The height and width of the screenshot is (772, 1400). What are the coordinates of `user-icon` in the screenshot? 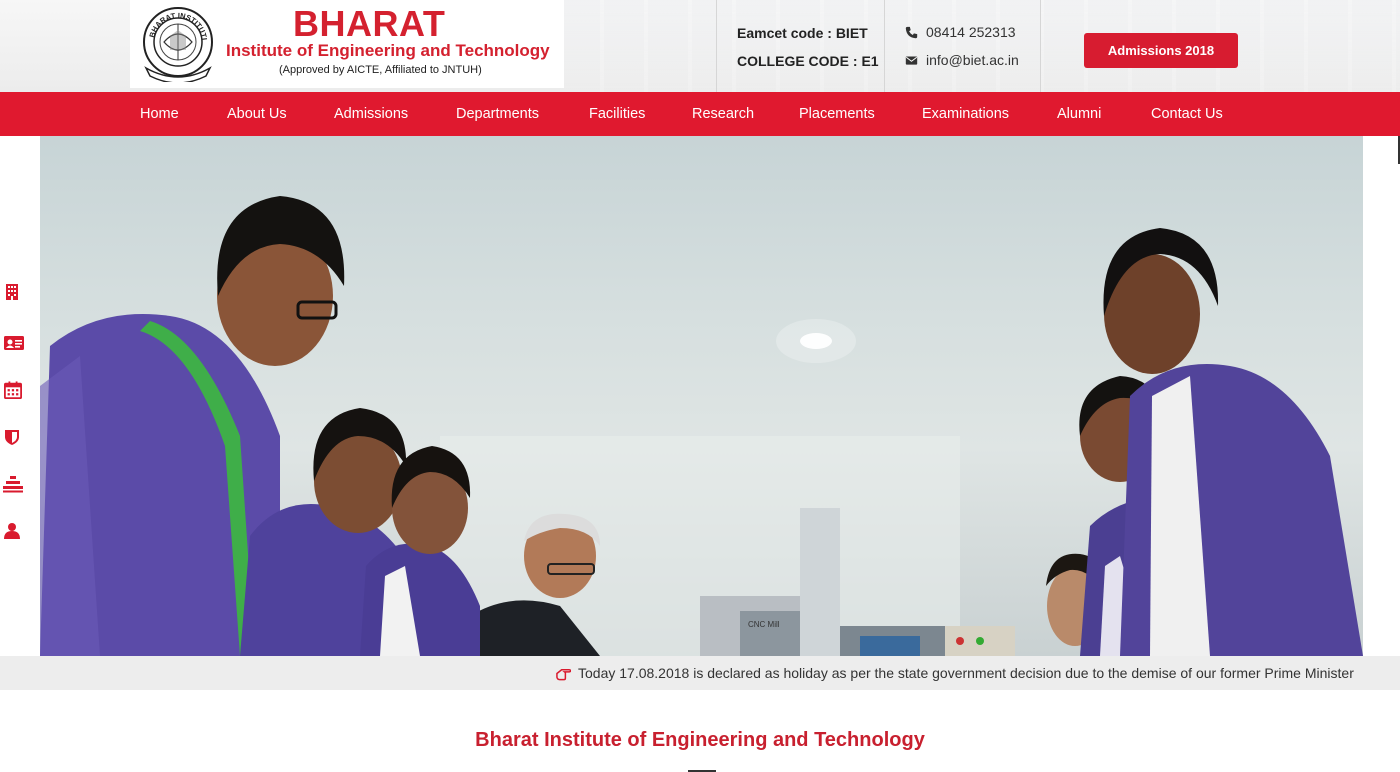 It's located at (12, 531).